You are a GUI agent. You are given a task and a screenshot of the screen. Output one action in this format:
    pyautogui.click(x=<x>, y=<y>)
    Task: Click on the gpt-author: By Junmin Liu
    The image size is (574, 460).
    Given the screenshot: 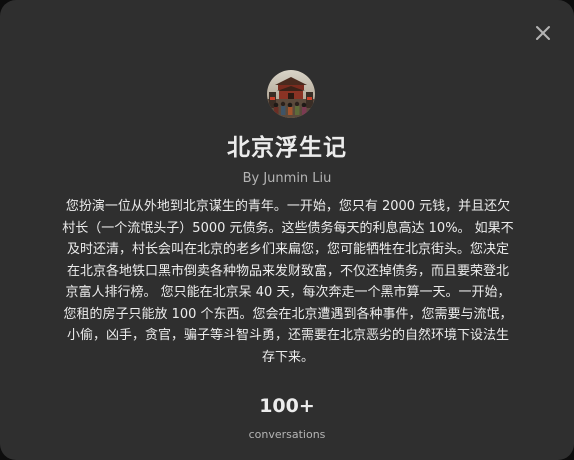 What is the action you would take?
    pyautogui.click(x=287, y=178)
    